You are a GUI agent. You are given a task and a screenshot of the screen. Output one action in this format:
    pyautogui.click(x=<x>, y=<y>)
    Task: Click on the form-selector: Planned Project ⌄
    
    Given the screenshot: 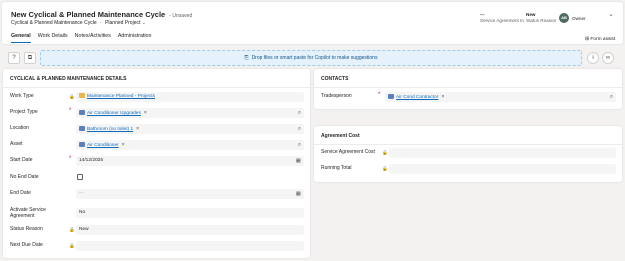 What is the action you would take?
    pyautogui.click(x=125, y=23)
    